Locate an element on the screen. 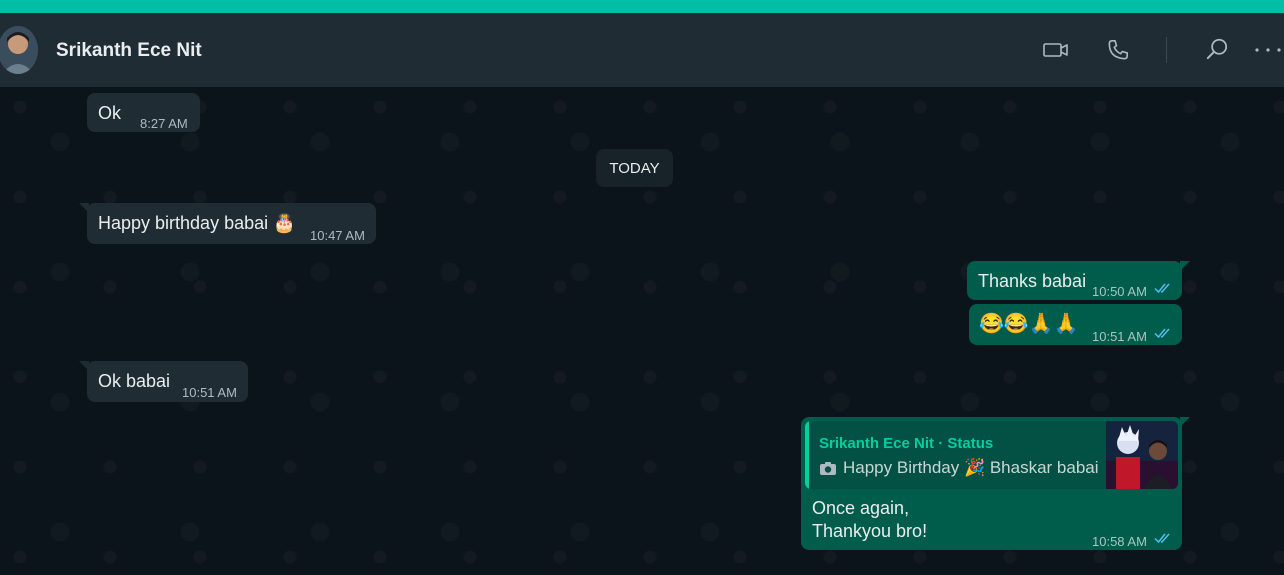 This screenshot has height=575, width=1284. message-bubble-outgoing: Thanks babai 10:50 AM is located at coordinates (1078, 280).